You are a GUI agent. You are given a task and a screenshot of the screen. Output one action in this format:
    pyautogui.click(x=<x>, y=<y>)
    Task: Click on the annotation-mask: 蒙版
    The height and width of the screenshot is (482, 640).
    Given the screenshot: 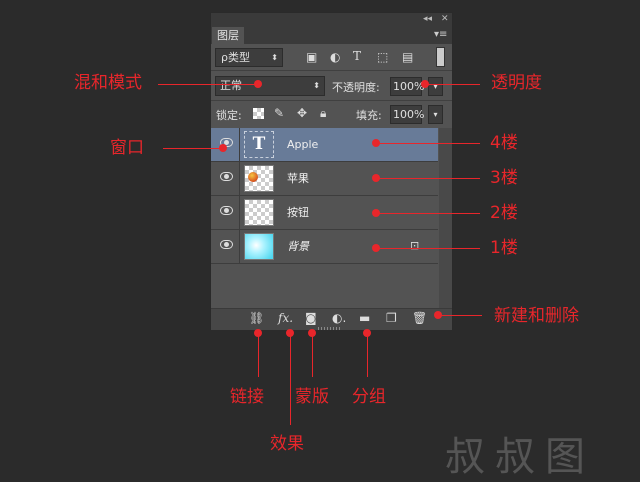 What is the action you would take?
    pyautogui.click(x=312, y=397)
    